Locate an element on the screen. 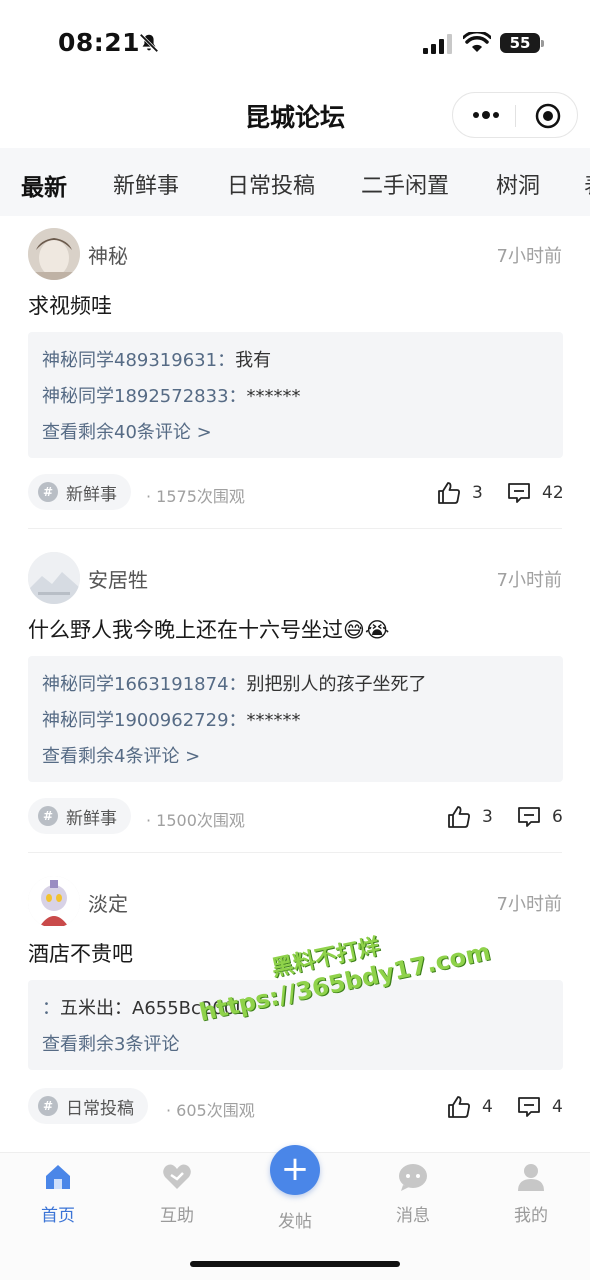 This screenshot has width=590, height=1280. tab-messages: 消息 is located at coordinates (413, 1193).